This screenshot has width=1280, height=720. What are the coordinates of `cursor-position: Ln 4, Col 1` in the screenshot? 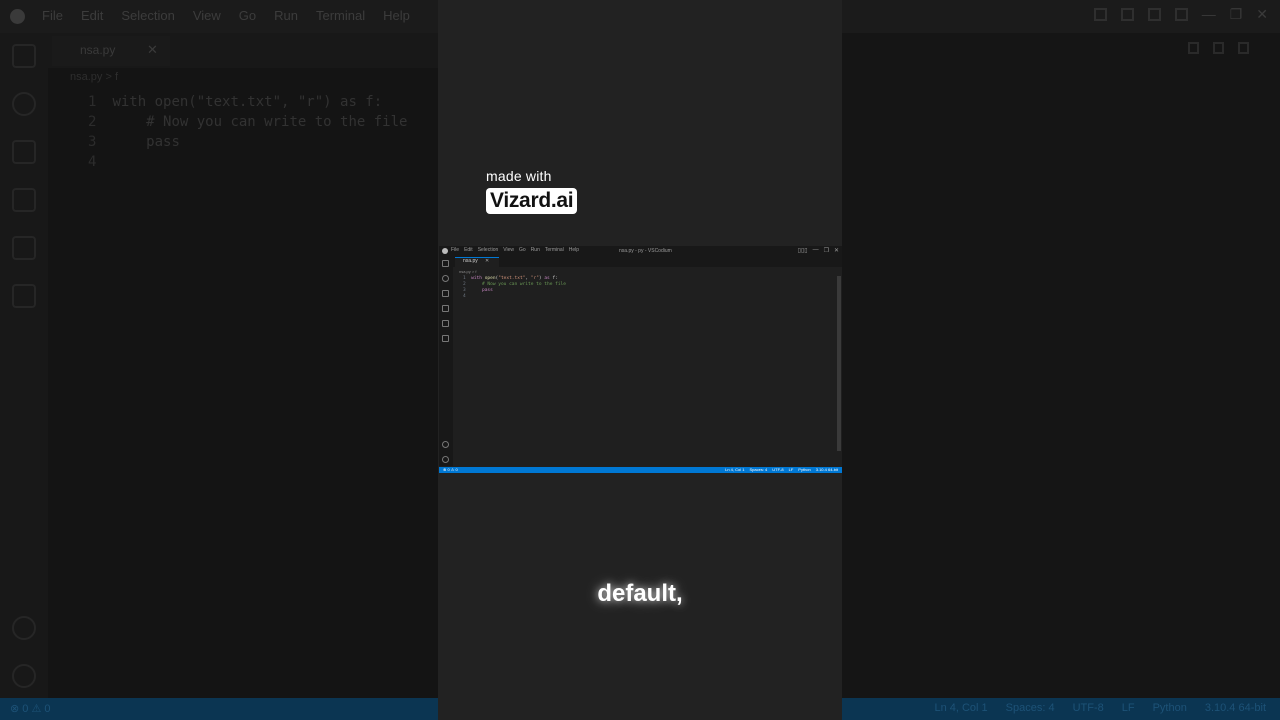 It's located at (960, 708).